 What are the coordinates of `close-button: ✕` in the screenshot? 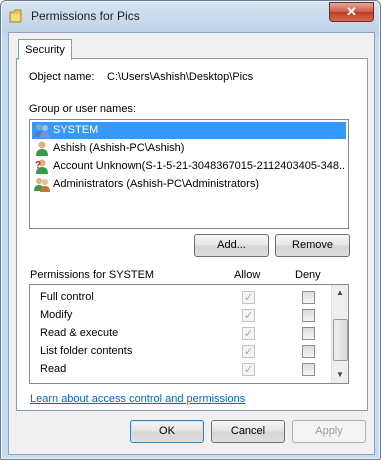 It's located at (351, 12).